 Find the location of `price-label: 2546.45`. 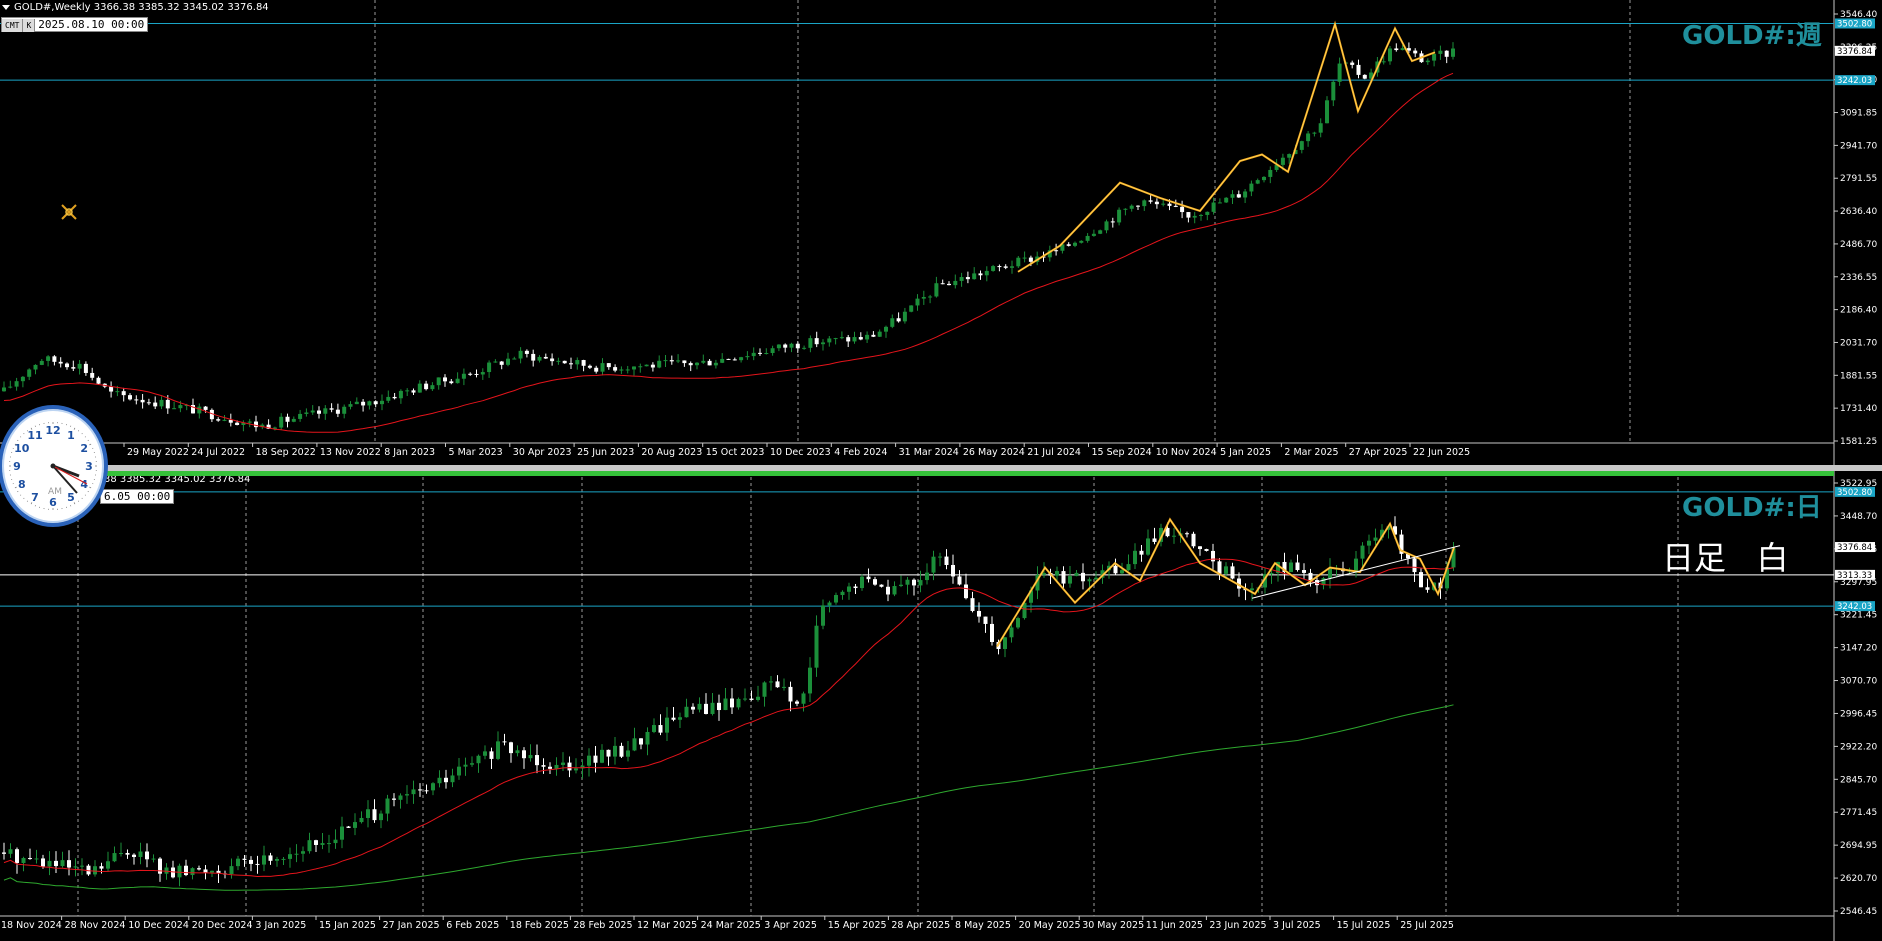

price-label: 2546.45 is located at coordinates (1858, 912).